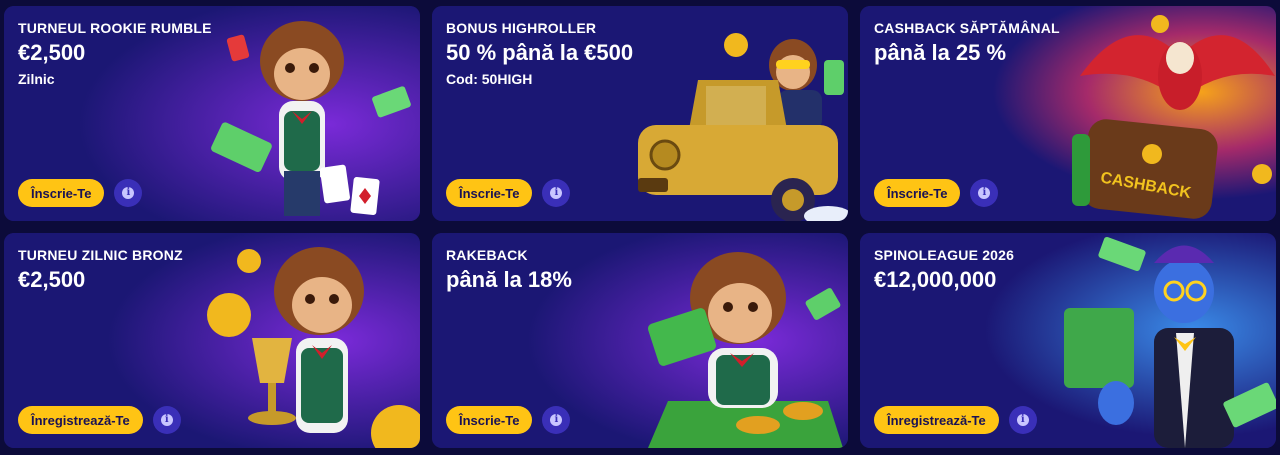 This screenshot has height=455, width=1280. Describe the element at coordinates (487, 255) in the screenshot. I see `promo-eyebrow: RAKEBACK` at that location.